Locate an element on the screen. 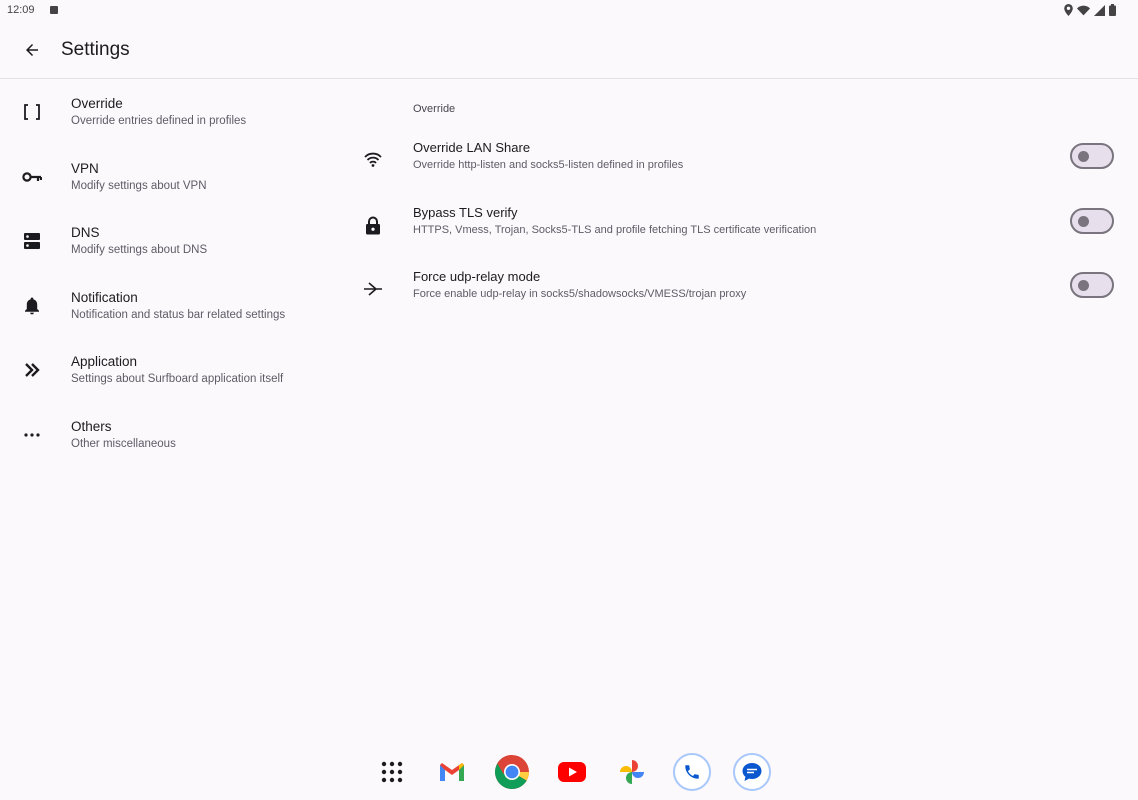  taskbar is located at coordinates (569, 772).